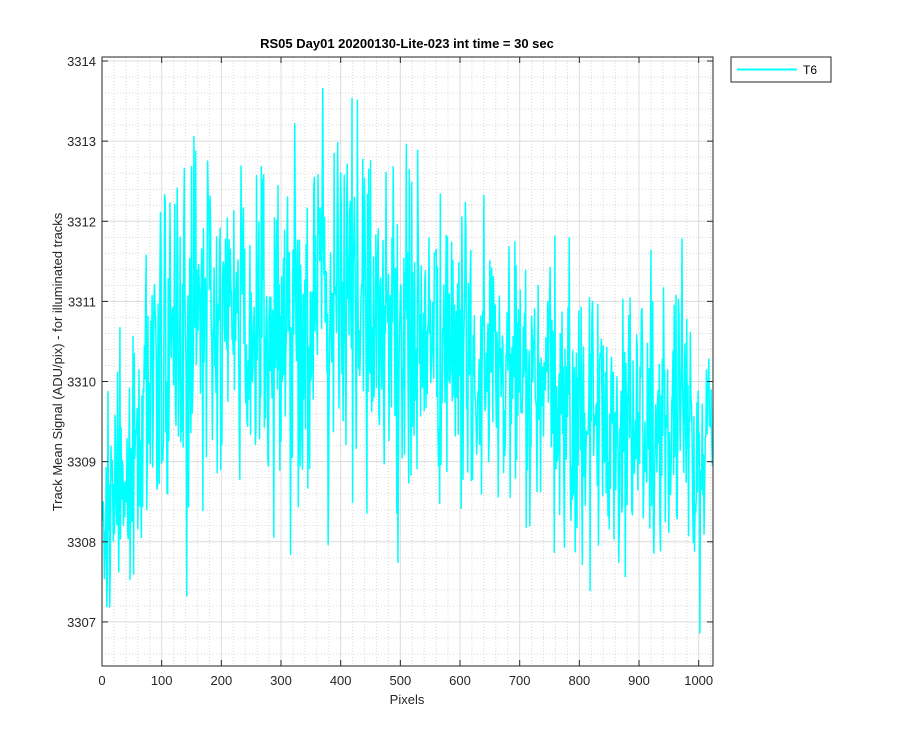  What do you see at coordinates (520, 680) in the screenshot?
I see `x-tick-label: 700` at bounding box center [520, 680].